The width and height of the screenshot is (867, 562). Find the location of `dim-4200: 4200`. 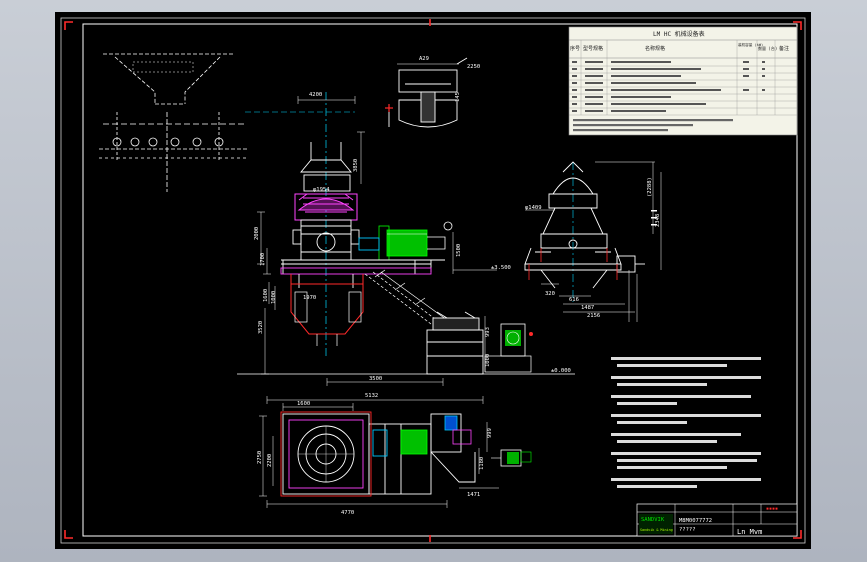

dim-4200: 4200 is located at coordinates (315, 95).